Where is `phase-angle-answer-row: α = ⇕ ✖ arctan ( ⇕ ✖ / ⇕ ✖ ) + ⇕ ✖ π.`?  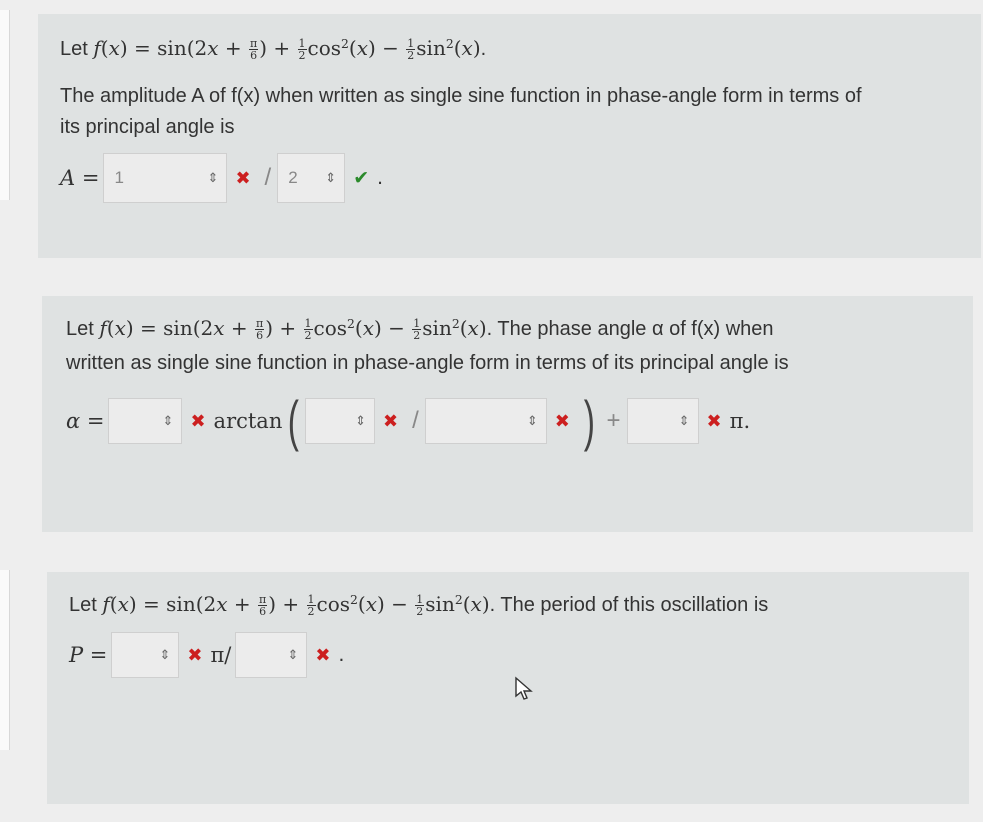
phase-angle-answer-row: α = ⇕ ✖ arctan ( ⇕ ✖ / ⇕ ✖ ) + ⇕ ✖ π. is located at coordinates (408, 421).